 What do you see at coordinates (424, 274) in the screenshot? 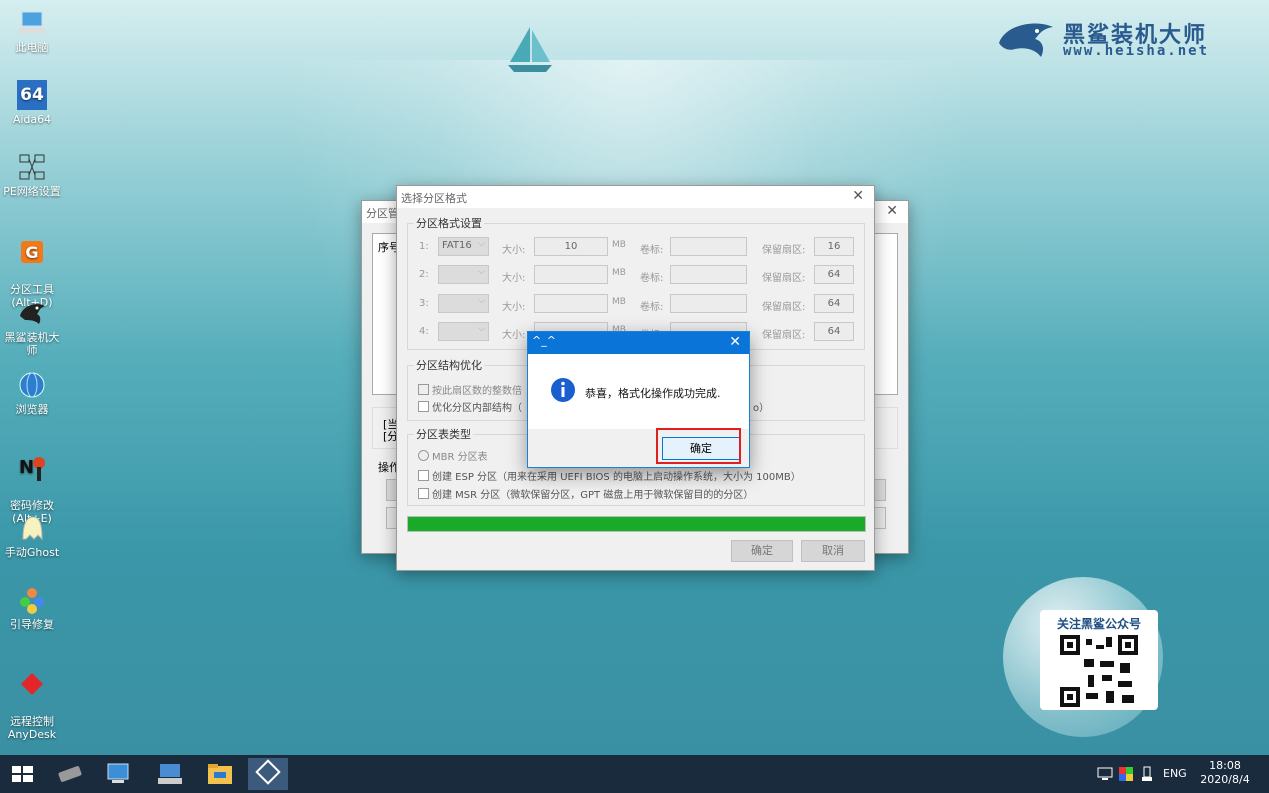
I see `row-number: 2:` at bounding box center [424, 274].